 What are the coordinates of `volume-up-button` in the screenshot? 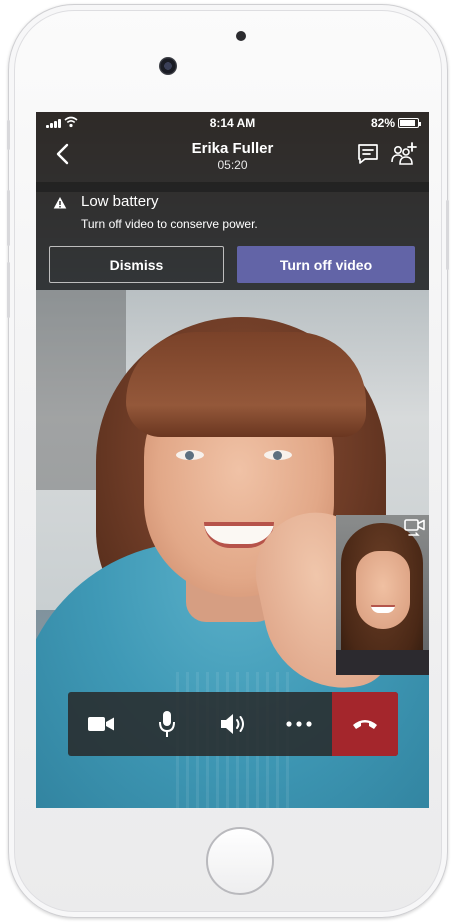 It's located at (8, 218).